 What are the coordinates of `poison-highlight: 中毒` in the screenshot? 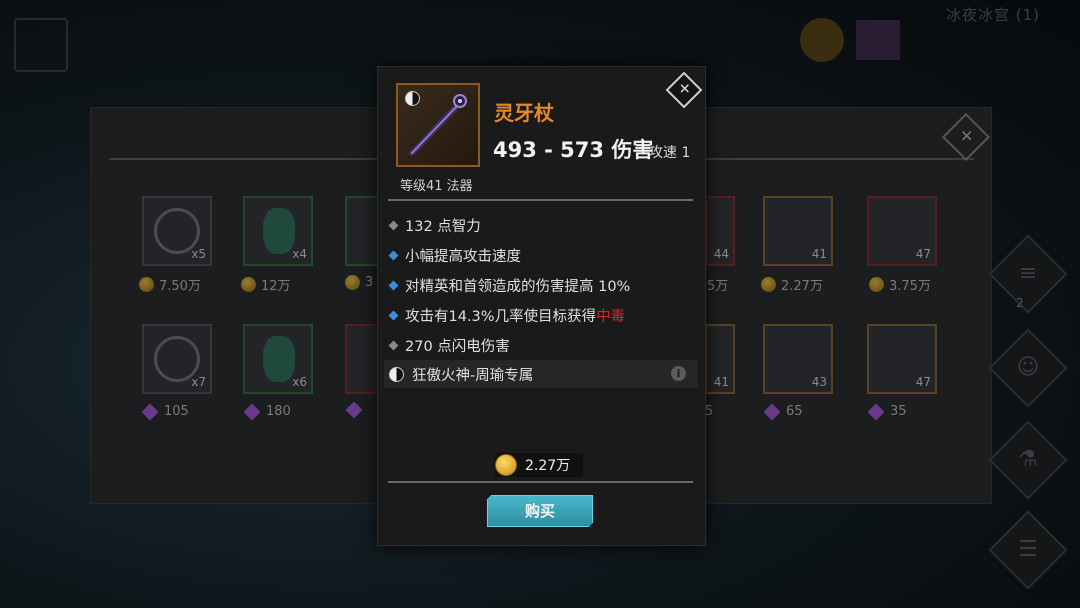 It's located at (611, 317).